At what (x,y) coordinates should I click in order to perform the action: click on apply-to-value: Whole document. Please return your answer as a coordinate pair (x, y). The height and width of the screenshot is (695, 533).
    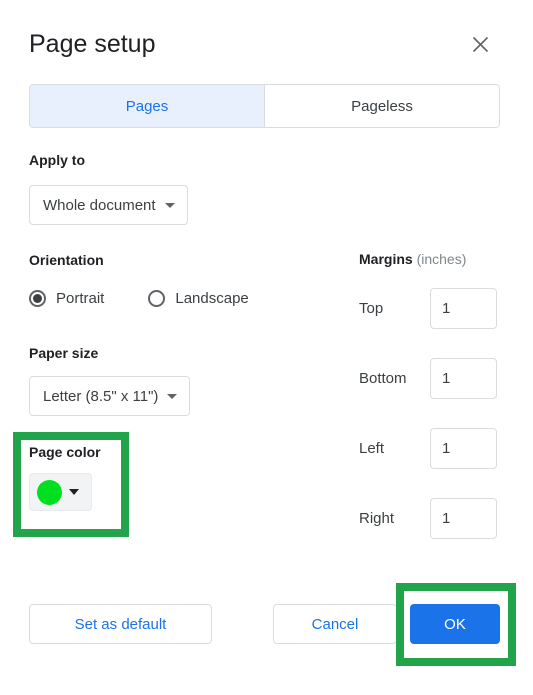
    Looking at the image, I should click on (99, 205).